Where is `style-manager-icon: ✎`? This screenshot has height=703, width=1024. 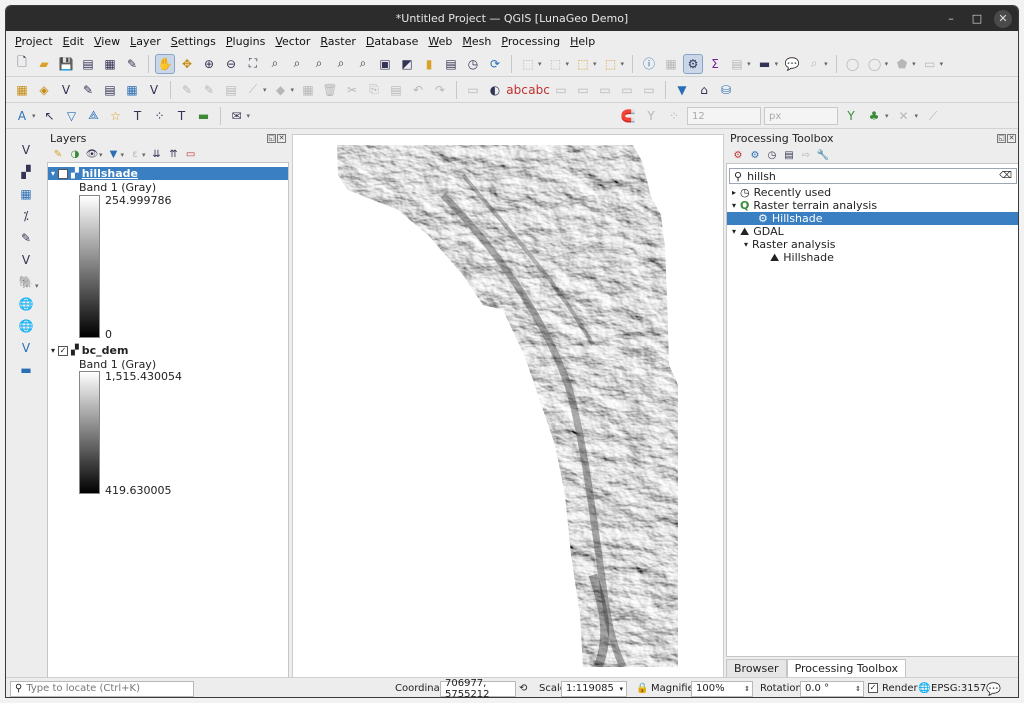
style-manager-icon: ✎ is located at coordinates (132, 64).